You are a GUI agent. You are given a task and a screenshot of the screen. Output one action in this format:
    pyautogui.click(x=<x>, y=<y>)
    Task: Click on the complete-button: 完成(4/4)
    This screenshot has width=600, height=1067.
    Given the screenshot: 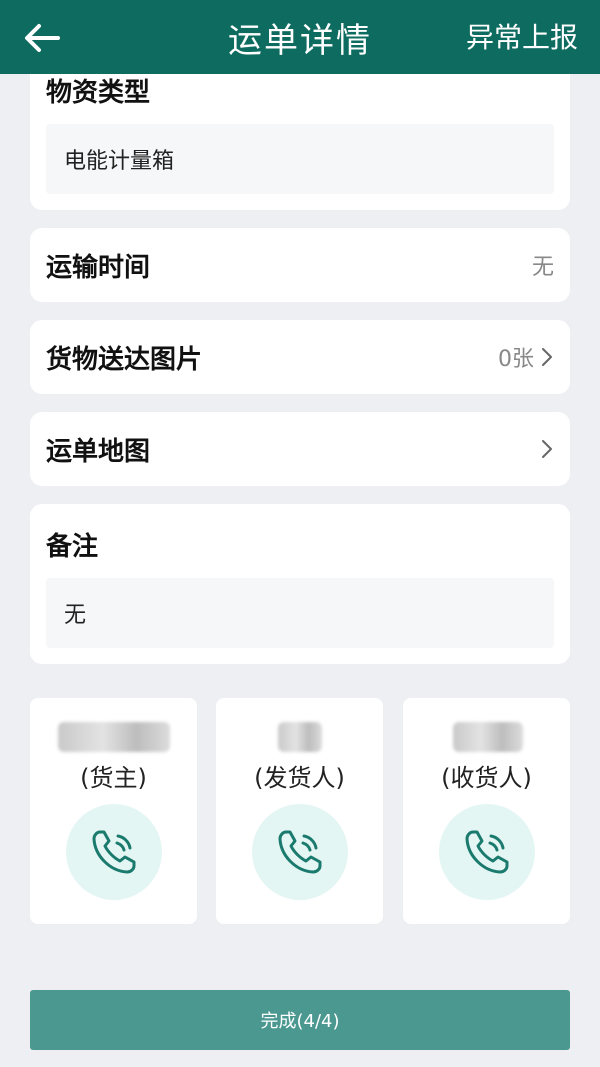 What is the action you would take?
    pyautogui.click(x=300, y=1020)
    